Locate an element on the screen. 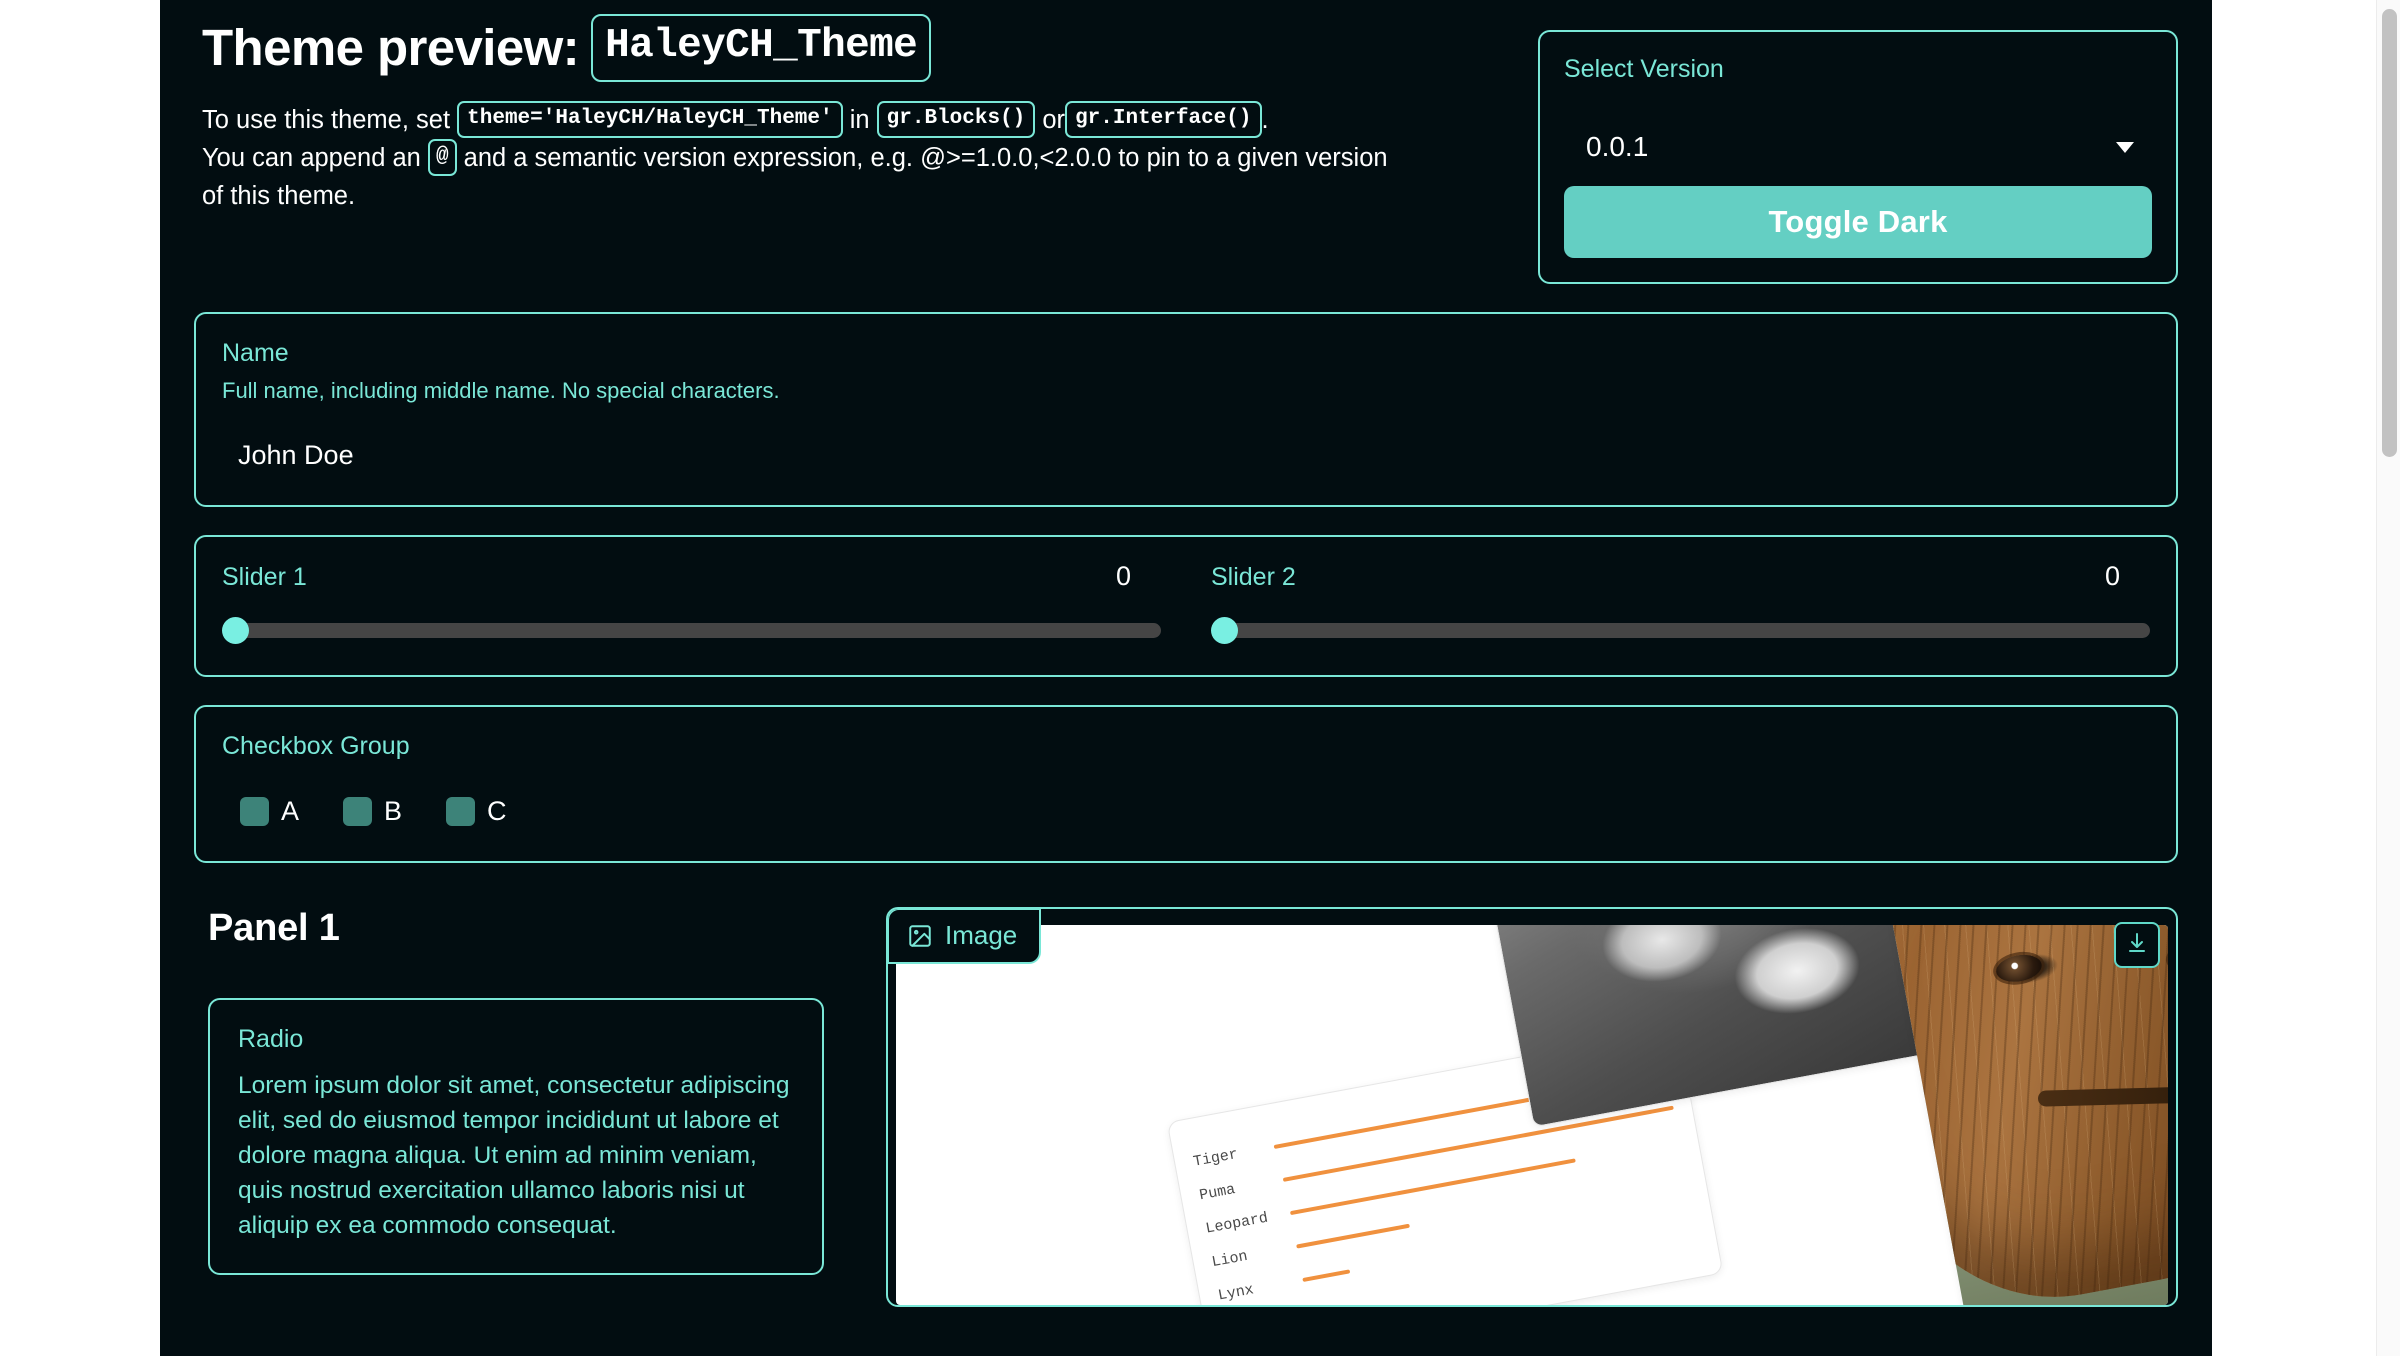 The image size is (2400, 1356). slider-2-thumb is located at coordinates (1224, 630).